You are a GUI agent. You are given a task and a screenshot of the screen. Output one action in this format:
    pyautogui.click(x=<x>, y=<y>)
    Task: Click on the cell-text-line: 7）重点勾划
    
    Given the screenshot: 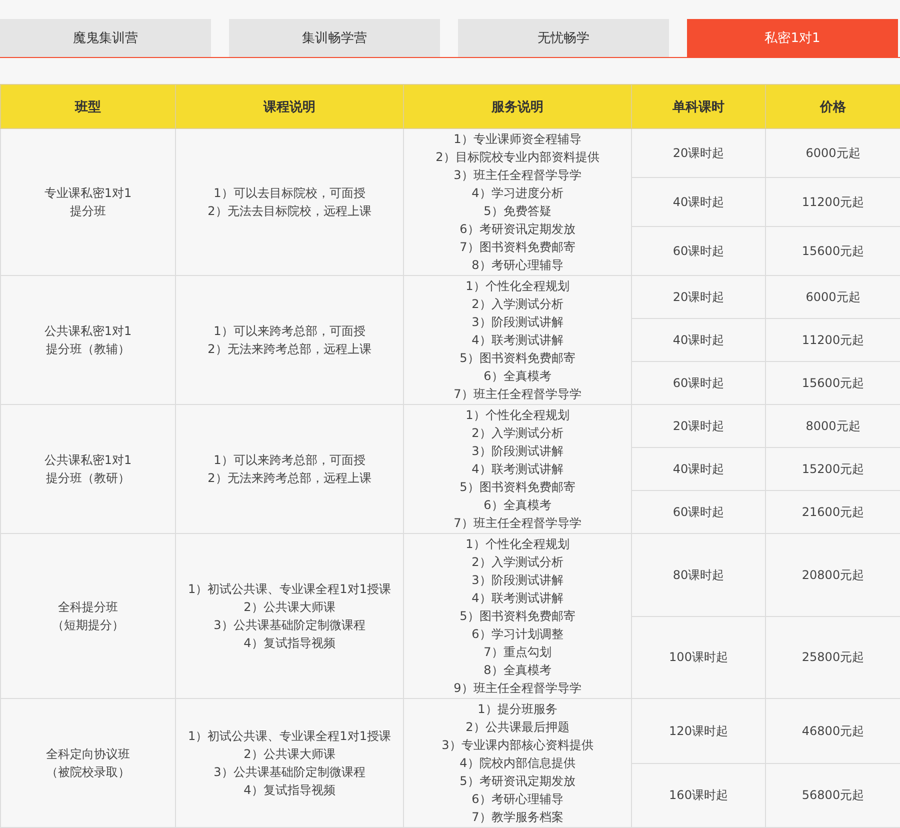 What is the action you would take?
    pyautogui.click(x=517, y=652)
    